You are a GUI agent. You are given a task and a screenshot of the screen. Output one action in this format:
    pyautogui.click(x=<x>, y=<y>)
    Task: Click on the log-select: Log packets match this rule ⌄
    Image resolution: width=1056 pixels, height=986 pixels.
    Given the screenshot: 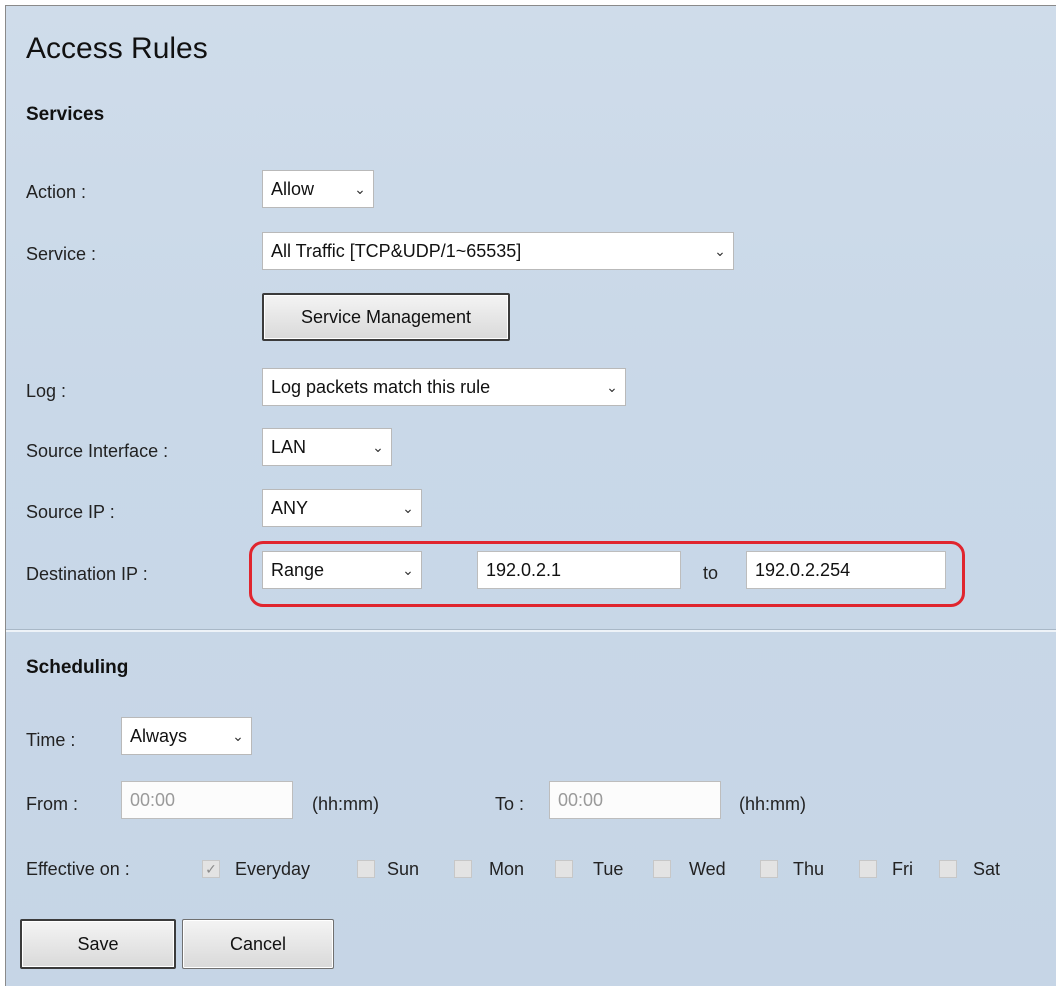 What is the action you would take?
    pyautogui.click(x=444, y=387)
    